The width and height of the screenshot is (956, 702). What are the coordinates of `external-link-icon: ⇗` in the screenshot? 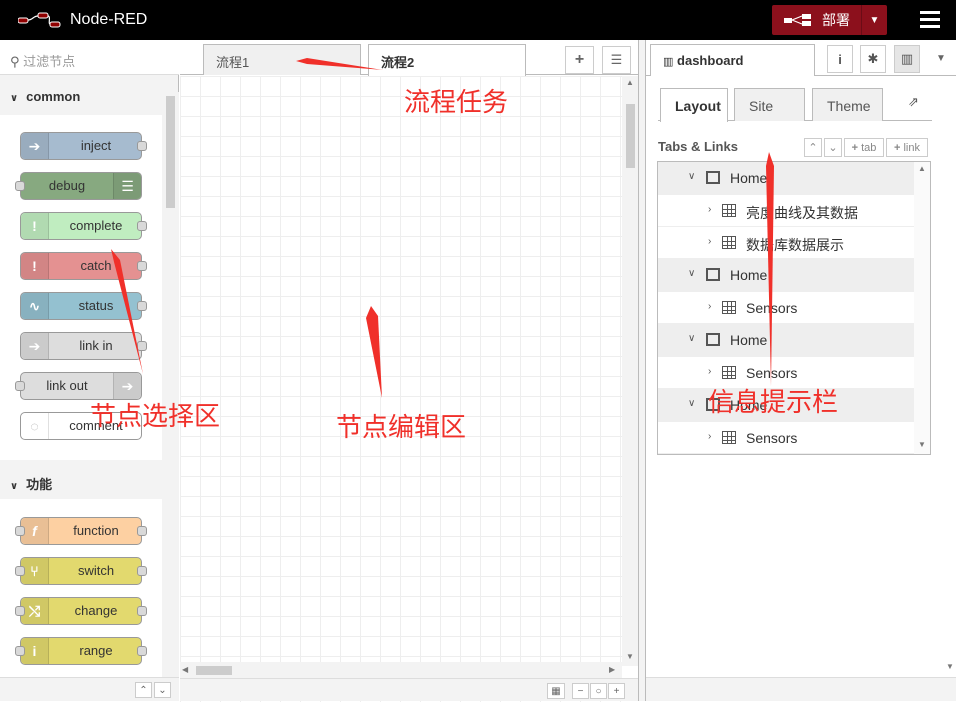 It's located at (913, 102).